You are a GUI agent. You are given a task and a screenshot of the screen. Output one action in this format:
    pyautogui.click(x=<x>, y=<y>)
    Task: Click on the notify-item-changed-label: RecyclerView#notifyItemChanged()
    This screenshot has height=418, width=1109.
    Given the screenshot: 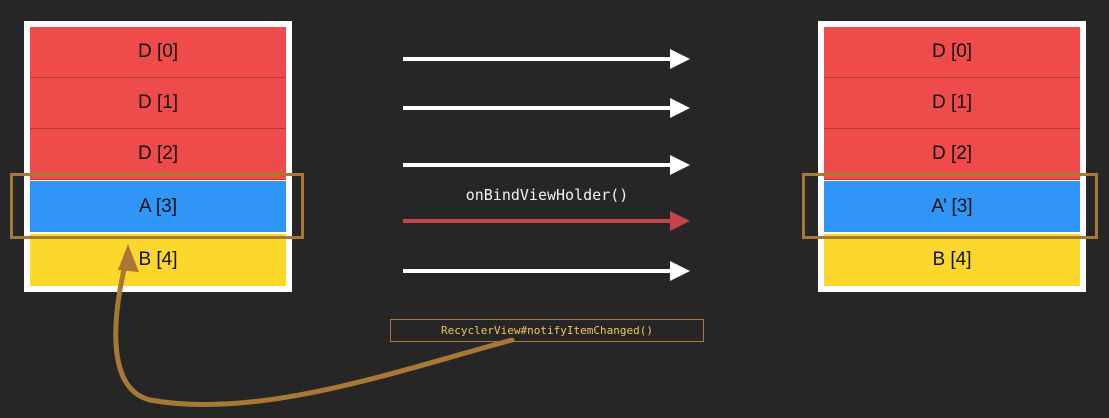 What is the action you would take?
    pyautogui.click(x=547, y=330)
    